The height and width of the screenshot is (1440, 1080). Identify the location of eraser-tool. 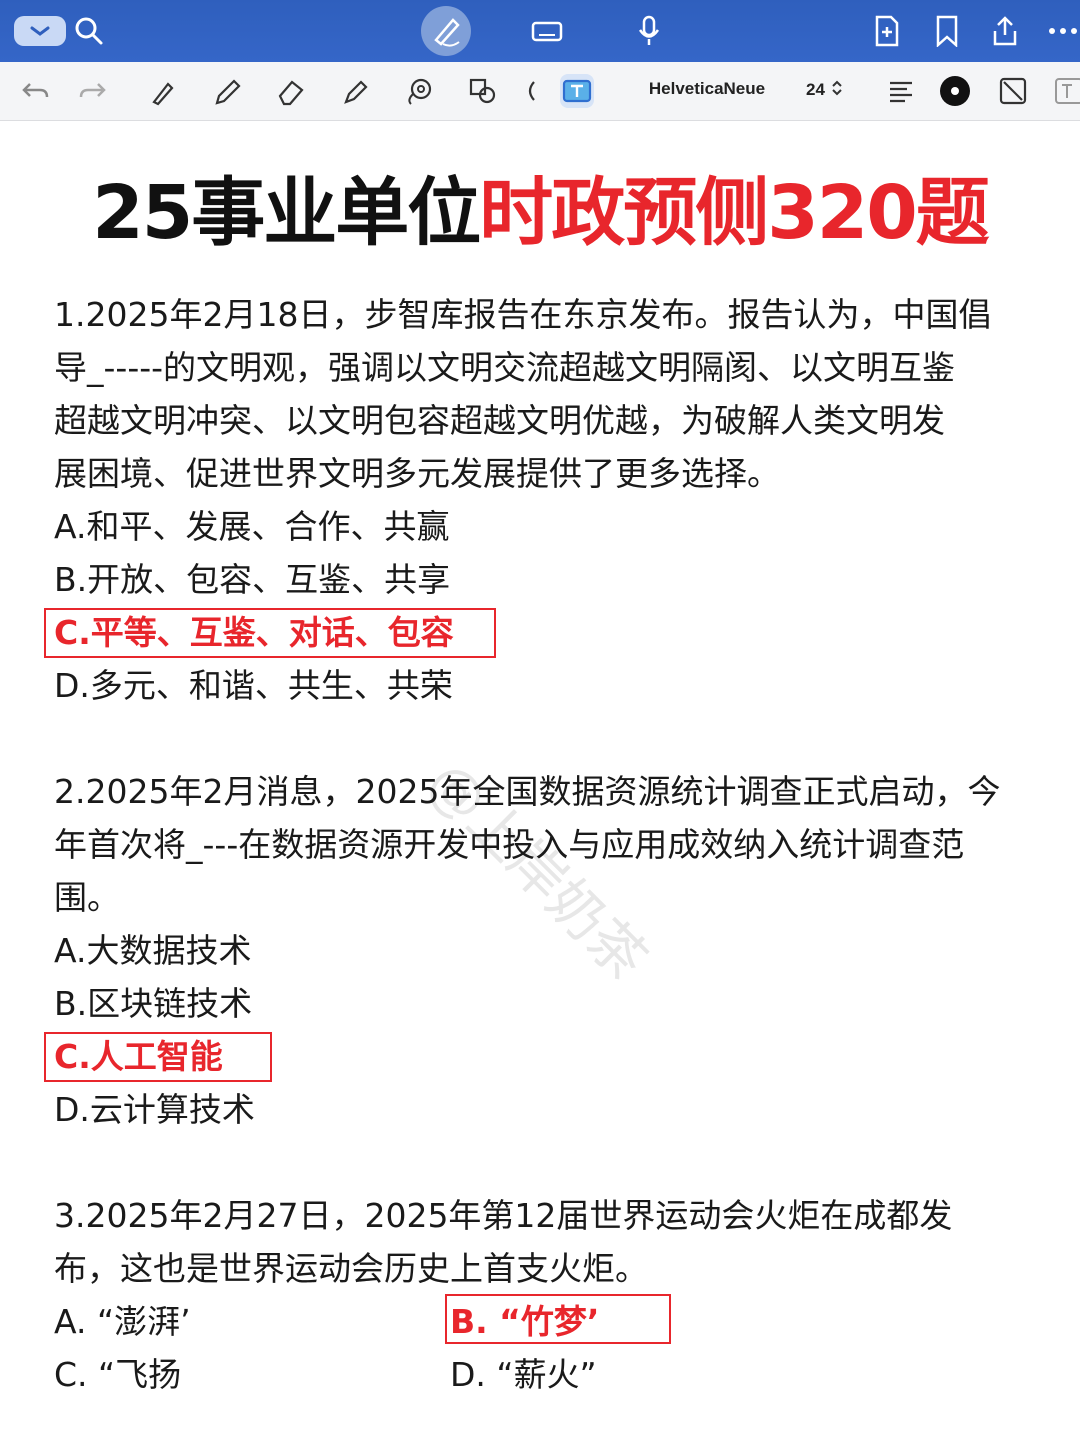
(291, 91).